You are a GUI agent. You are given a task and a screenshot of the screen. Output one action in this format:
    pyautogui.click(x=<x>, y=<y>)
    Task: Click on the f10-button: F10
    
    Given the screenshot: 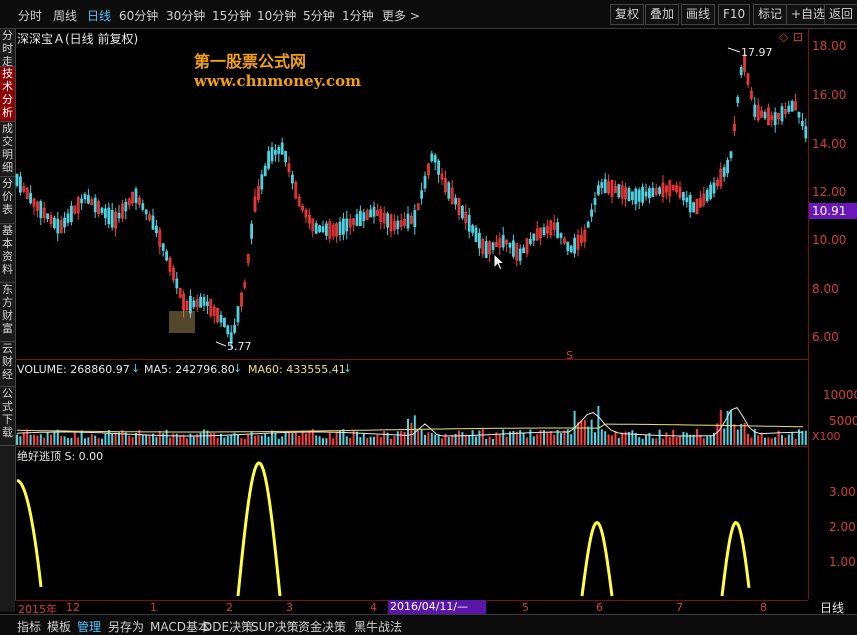 What is the action you would take?
    pyautogui.click(x=734, y=14)
    